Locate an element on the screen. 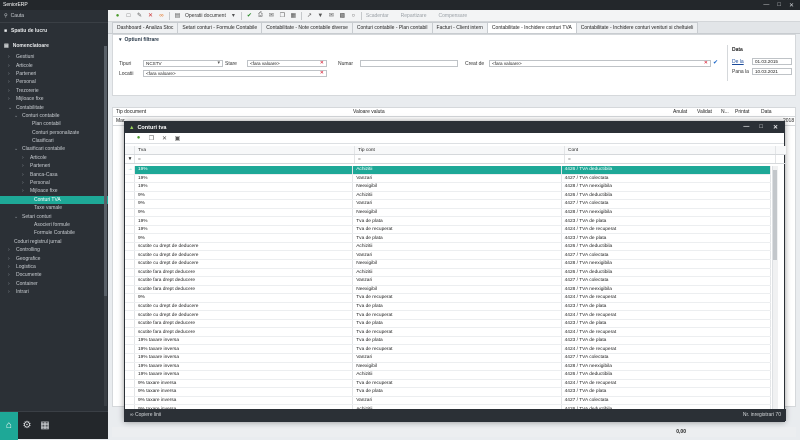 The image size is (800, 440). sidebar-item: › Intrari is located at coordinates (54, 292).